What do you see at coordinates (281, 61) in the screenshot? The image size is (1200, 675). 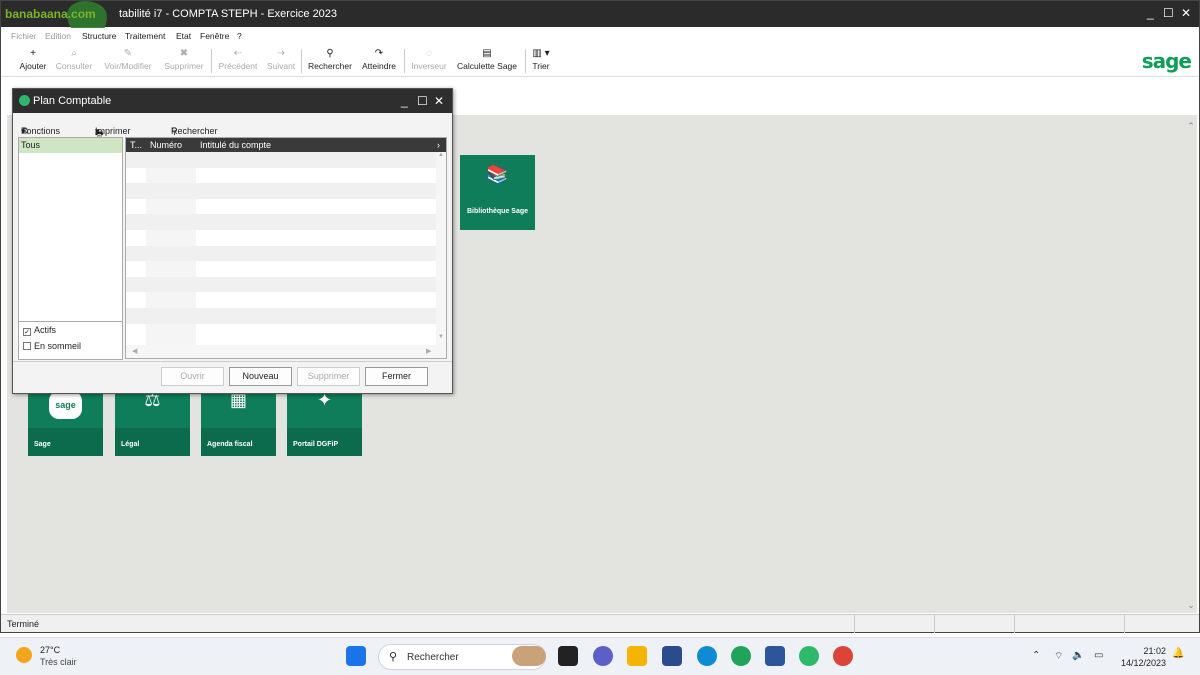 I see `suivant-button: ⇢ Suivant` at bounding box center [281, 61].